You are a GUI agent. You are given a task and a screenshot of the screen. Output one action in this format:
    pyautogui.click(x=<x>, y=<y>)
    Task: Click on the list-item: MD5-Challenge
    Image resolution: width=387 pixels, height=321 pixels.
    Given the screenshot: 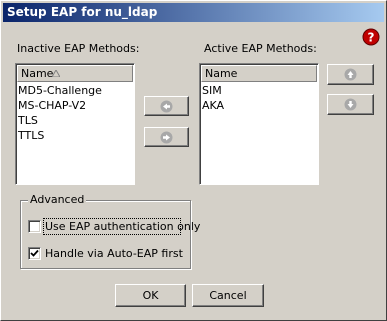 What is the action you would take?
    pyautogui.click(x=75, y=90)
    